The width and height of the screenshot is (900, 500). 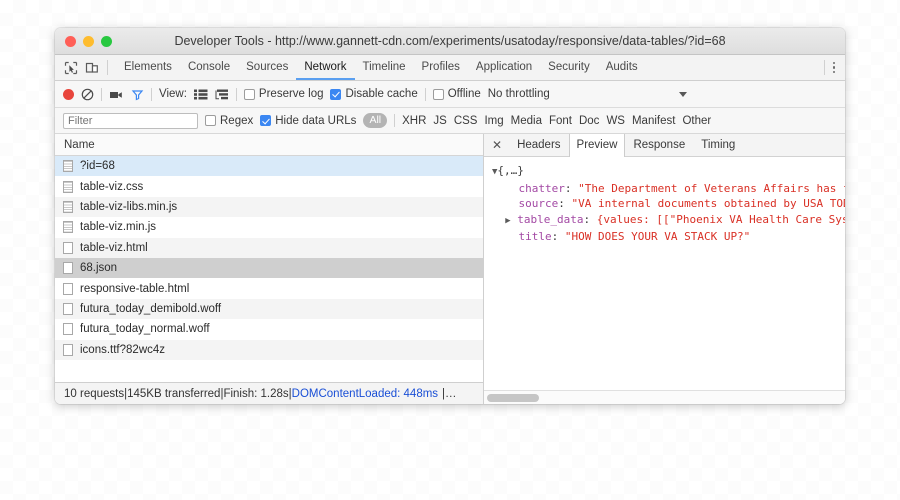 I want to click on waterfall-view-icon, so click(x=222, y=94).